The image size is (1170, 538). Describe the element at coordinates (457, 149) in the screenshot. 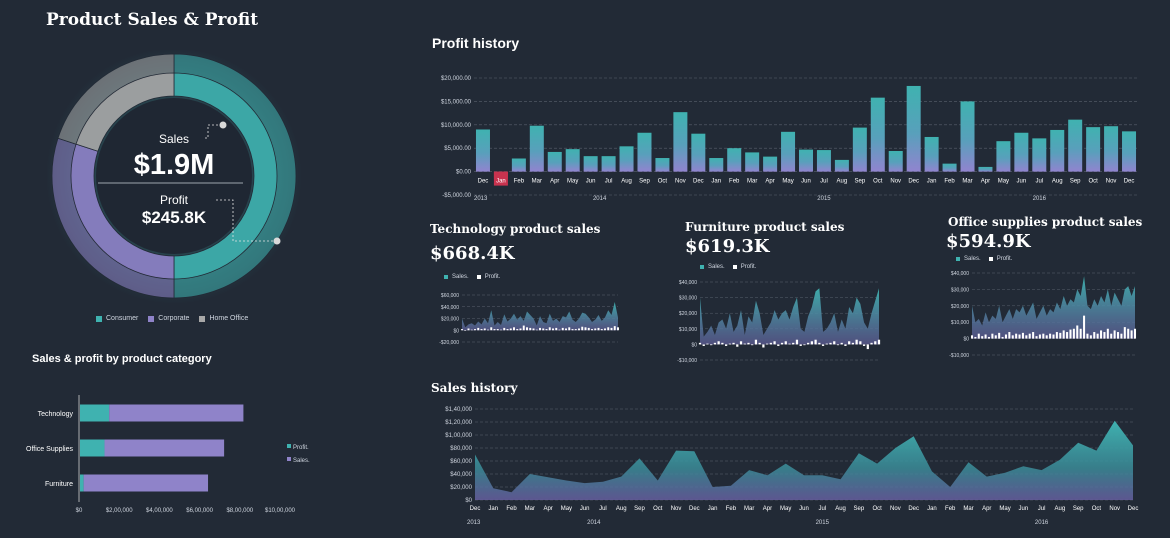

I see `profit-y-tick-2: $5,000.00` at that location.